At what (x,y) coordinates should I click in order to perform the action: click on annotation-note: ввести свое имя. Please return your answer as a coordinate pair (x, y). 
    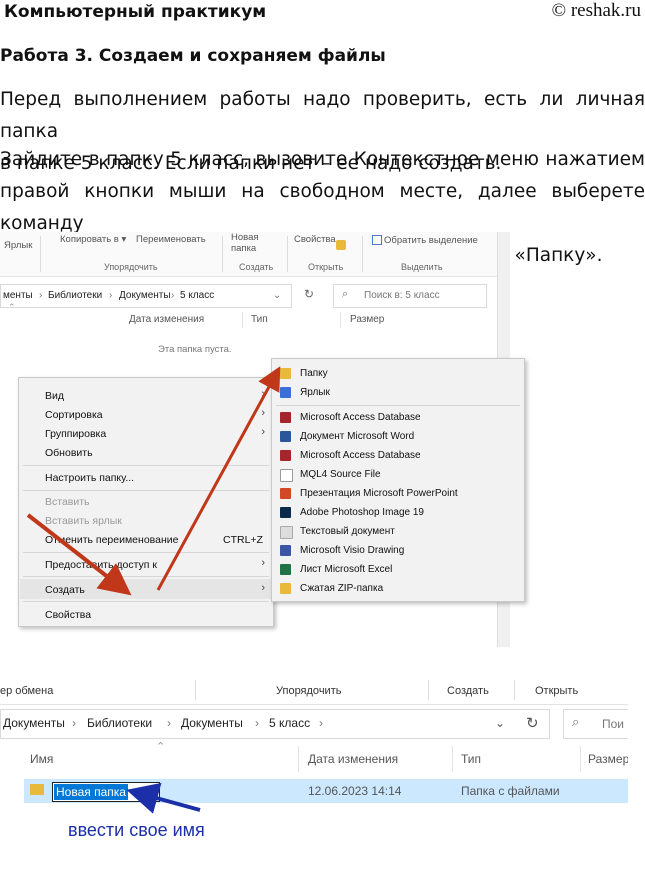
    Looking at the image, I should click on (136, 830).